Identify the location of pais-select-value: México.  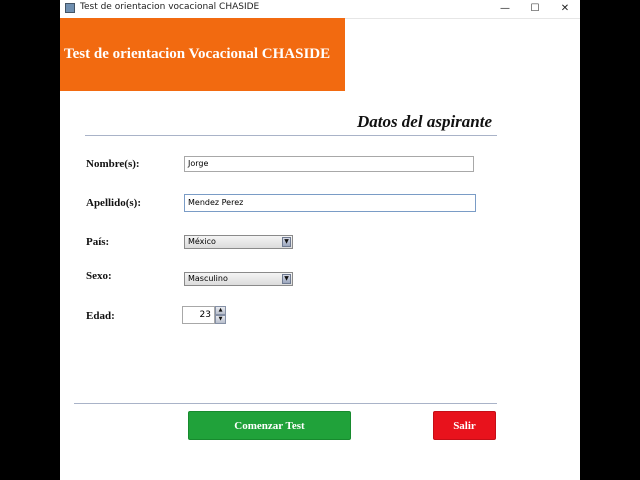
(202, 241).